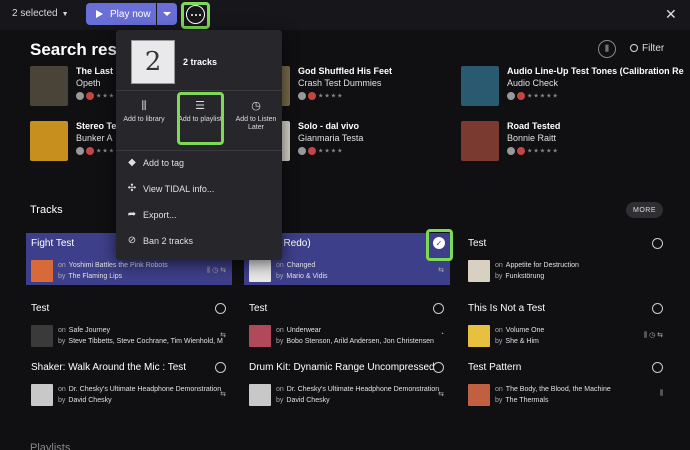 Image resolution: width=690 pixels, height=450 pixels. I want to click on track-title: Shaker: Walk Around the Mic : Test, so click(109, 367).